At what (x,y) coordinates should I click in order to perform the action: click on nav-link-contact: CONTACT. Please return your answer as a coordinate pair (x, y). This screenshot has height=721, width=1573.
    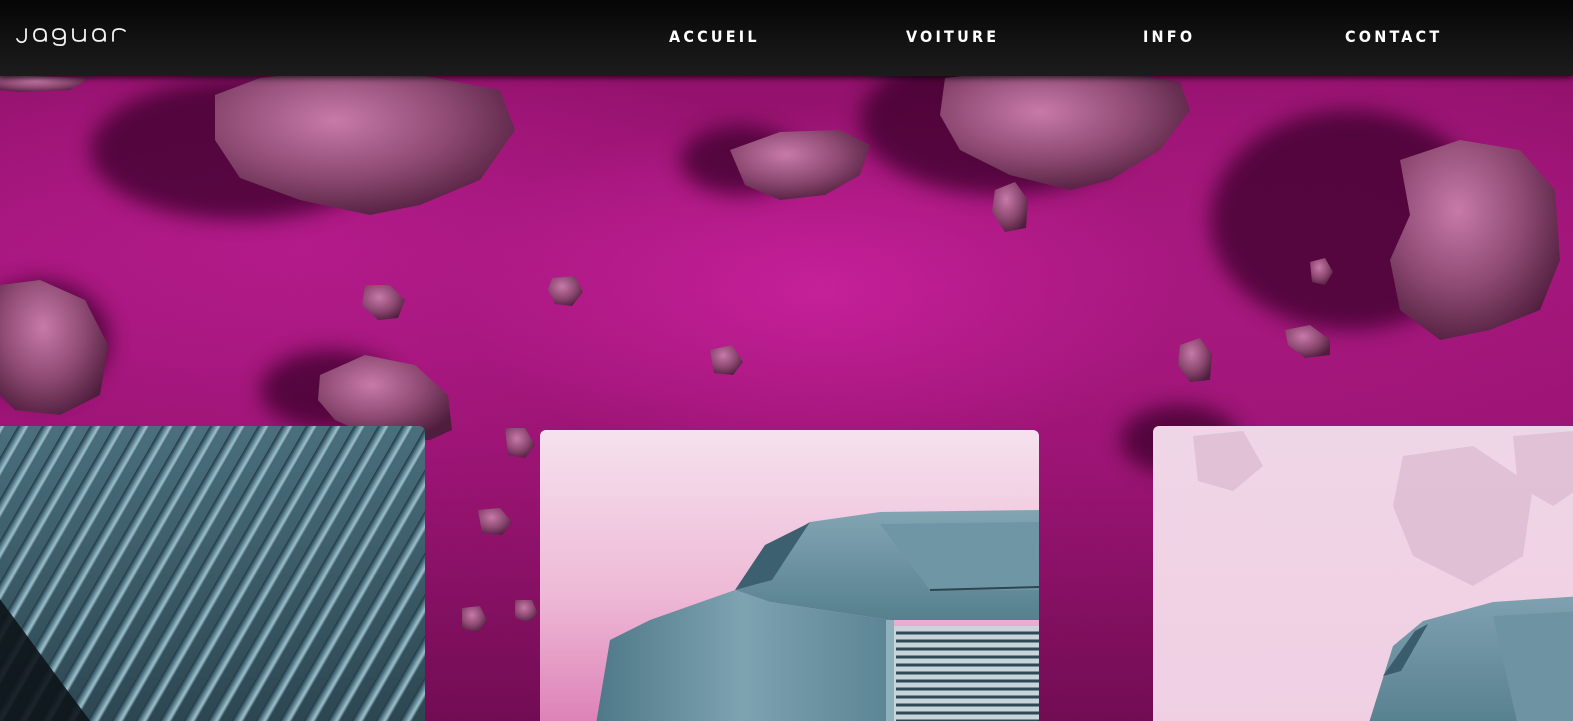
    Looking at the image, I should click on (1393, 37).